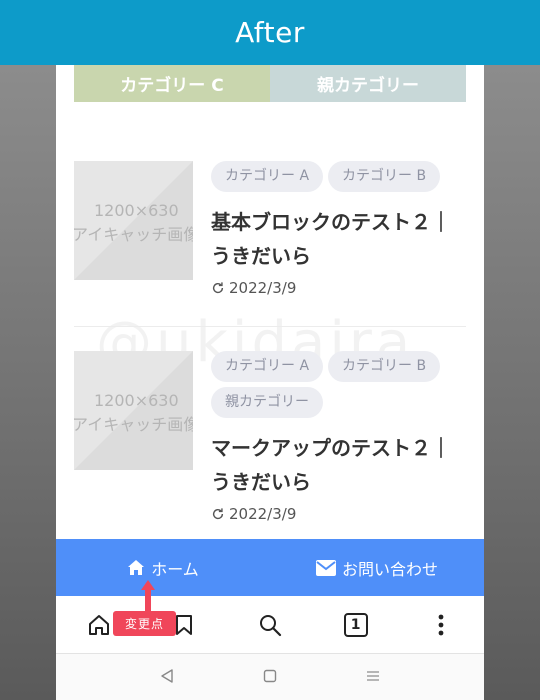  I want to click on search-button, so click(270, 625).